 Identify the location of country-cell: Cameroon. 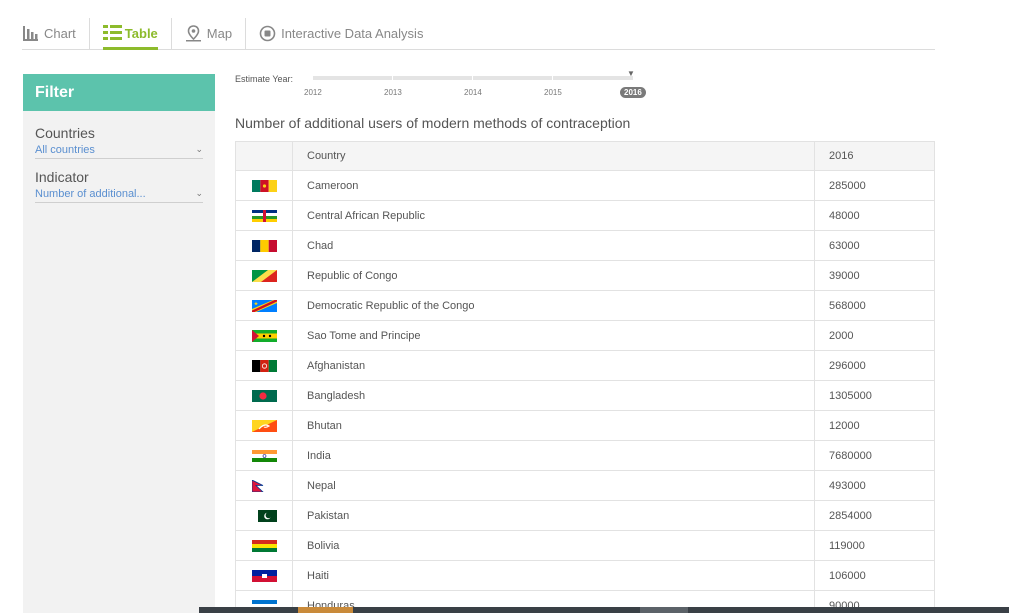
(553, 185).